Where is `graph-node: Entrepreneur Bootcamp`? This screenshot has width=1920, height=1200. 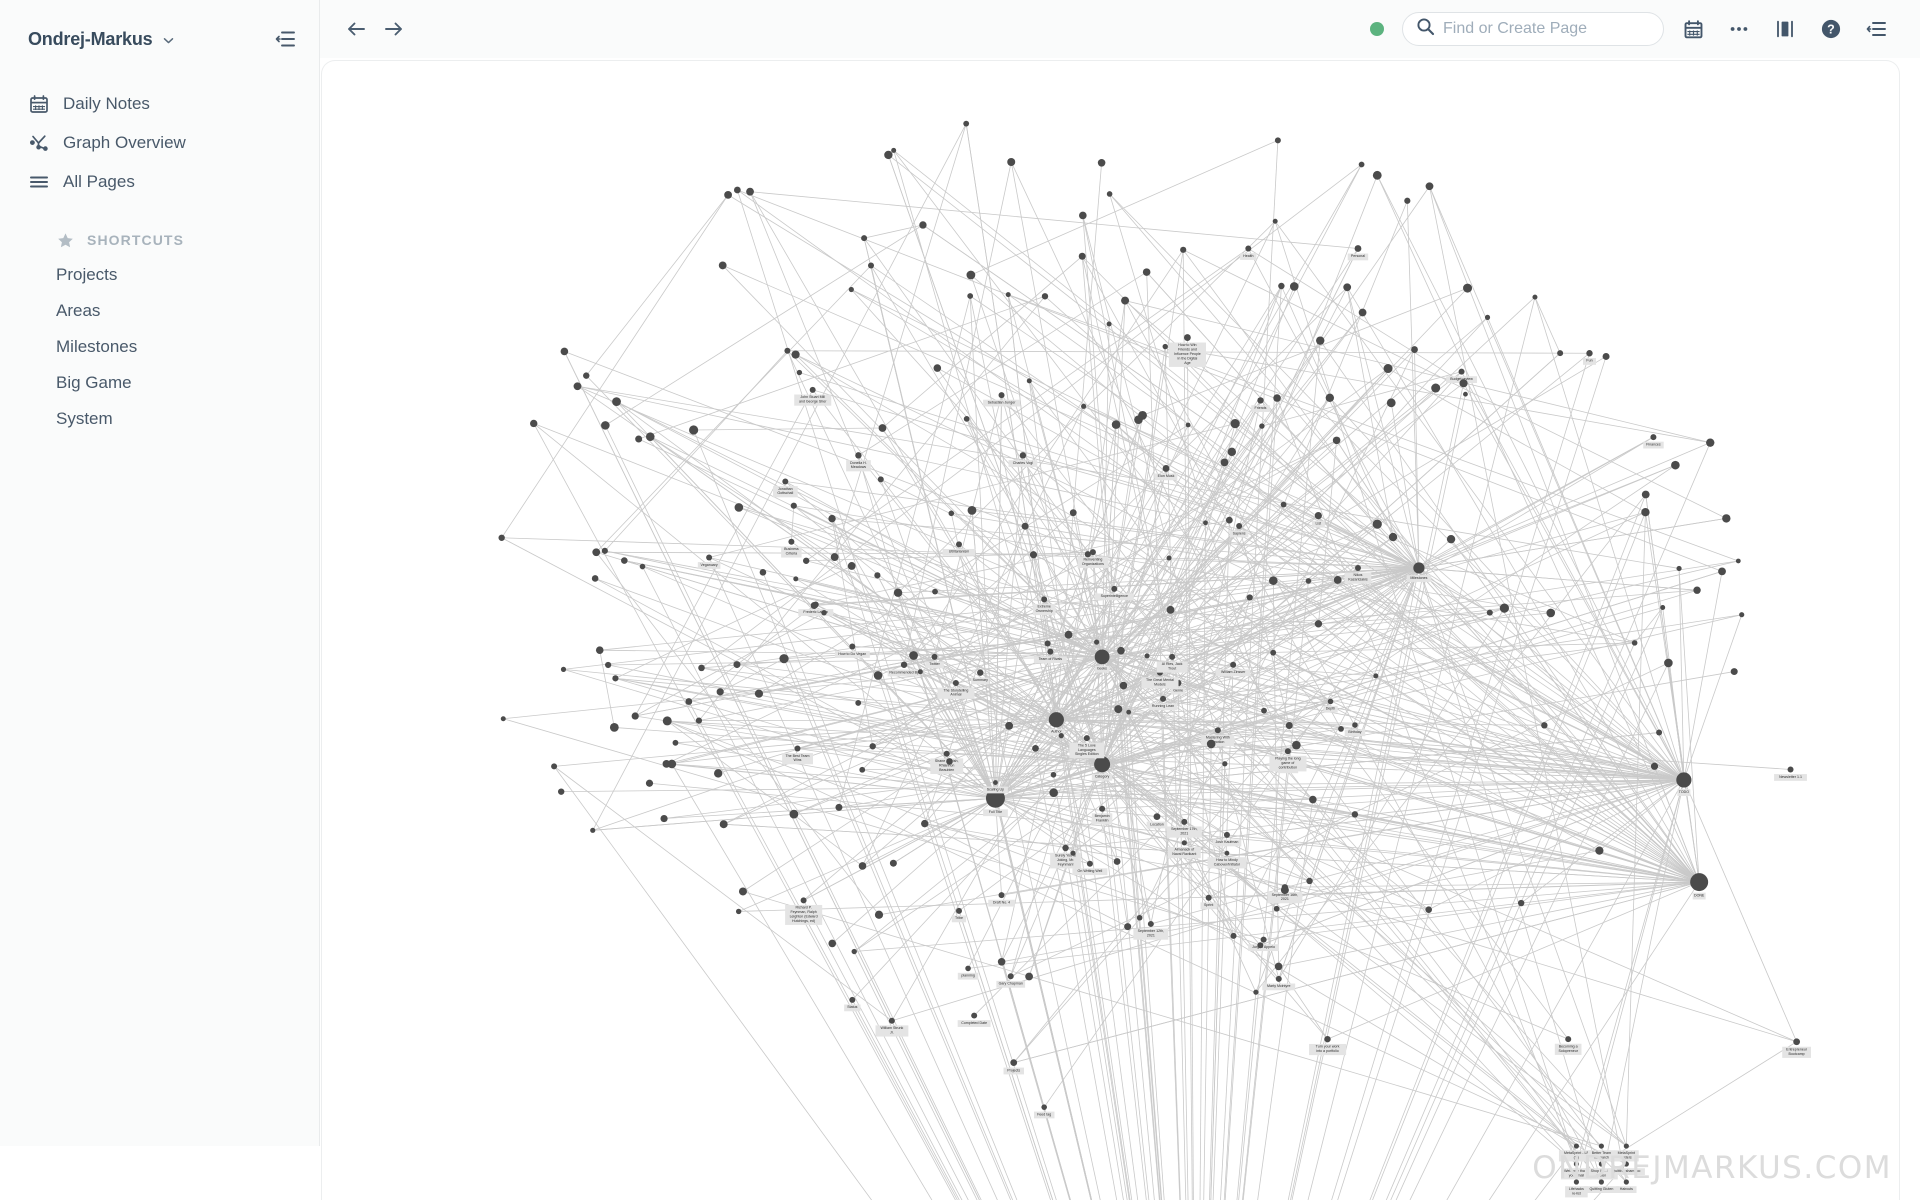
graph-node: Entrepreneur Bootcamp is located at coordinates (1797, 1048).